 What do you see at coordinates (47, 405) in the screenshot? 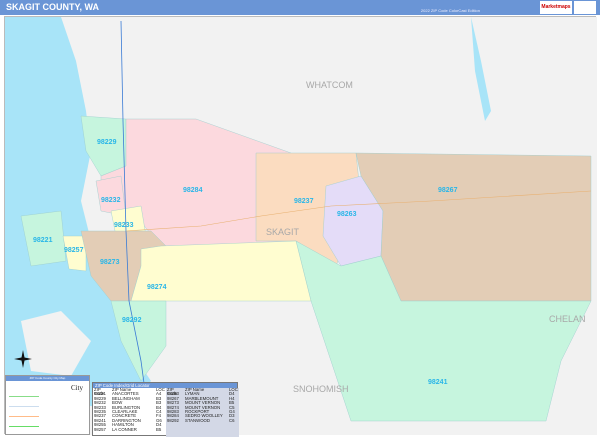
I see `map-legend: ZIP Code County City Map City` at bounding box center [47, 405].